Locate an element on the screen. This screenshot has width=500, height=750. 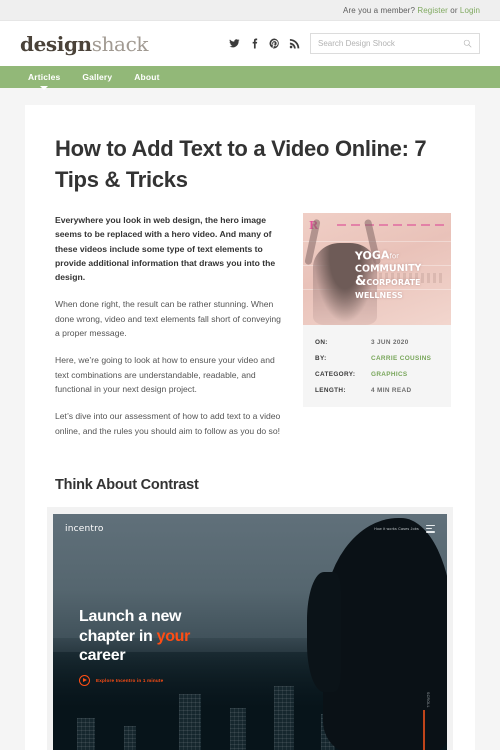
article-sidebar: R YOGAfor COMMUNITY &CORPORATE WELLNESS is located at coordinates (377, 310).